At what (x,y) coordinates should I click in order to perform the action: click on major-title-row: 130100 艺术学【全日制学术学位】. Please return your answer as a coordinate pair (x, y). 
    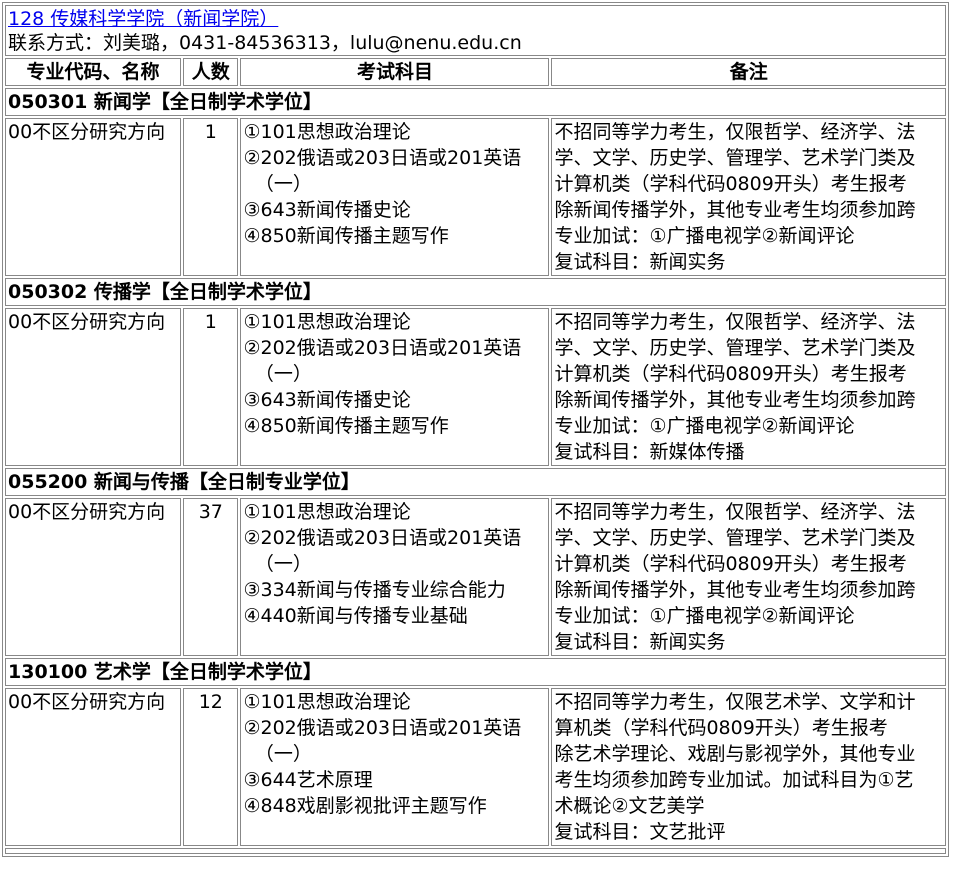
    Looking at the image, I should click on (475, 672).